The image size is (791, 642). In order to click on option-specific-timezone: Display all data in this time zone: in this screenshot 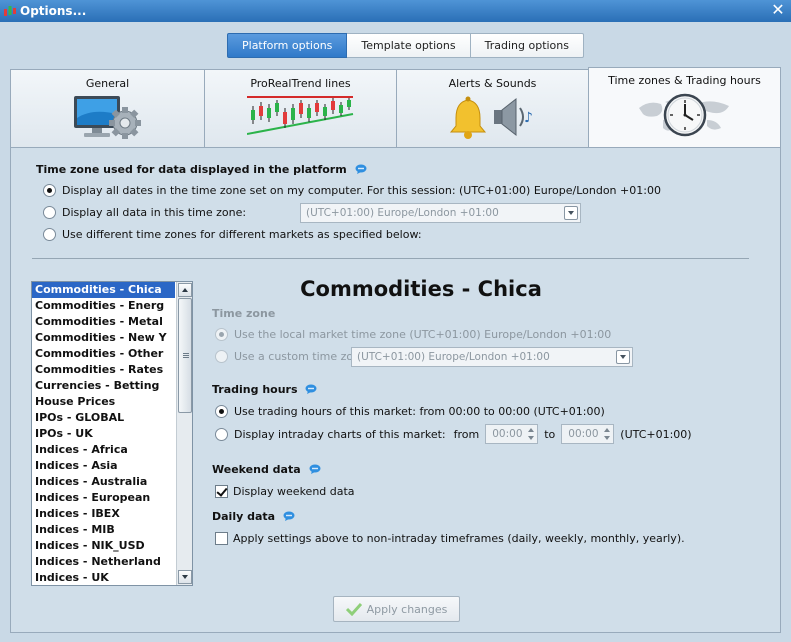, I will do `click(144, 212)`.